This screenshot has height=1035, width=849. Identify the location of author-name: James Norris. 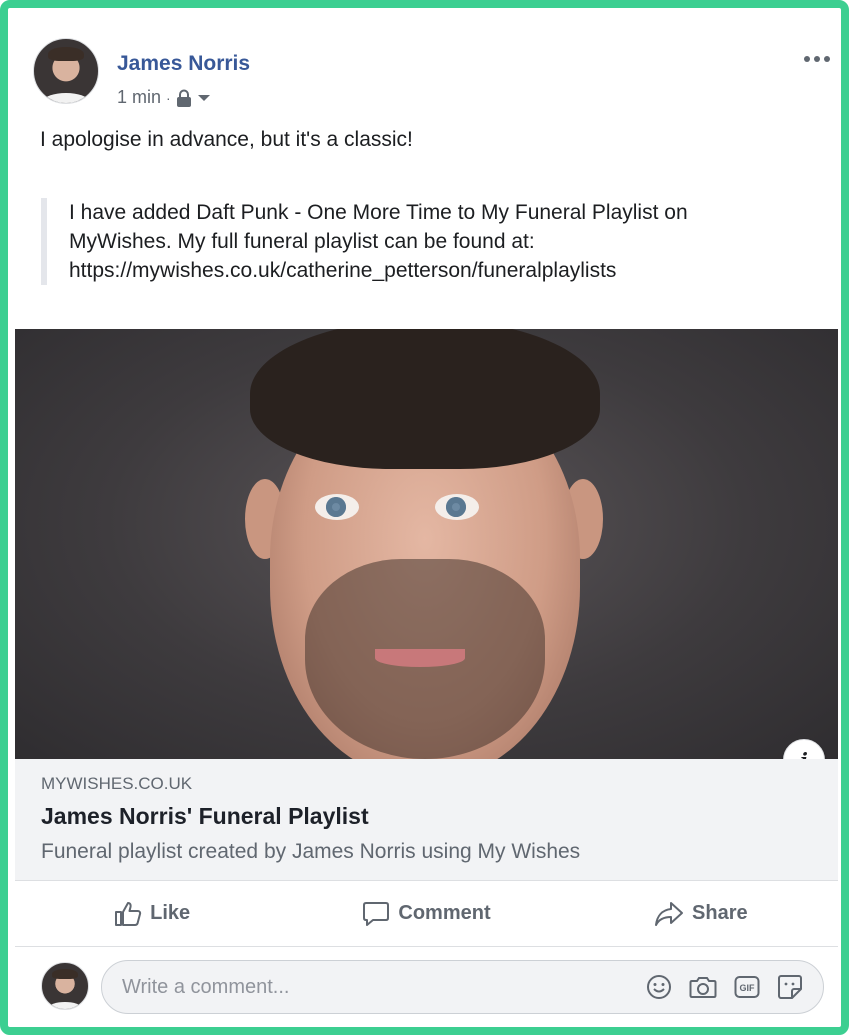
(183, 64).